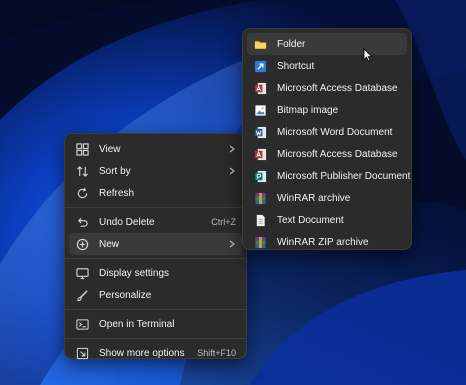  What do you see at coordinates (82, 353) in the screenshot?
I see `show-more-options-icon` at bounding box center [82, 353].